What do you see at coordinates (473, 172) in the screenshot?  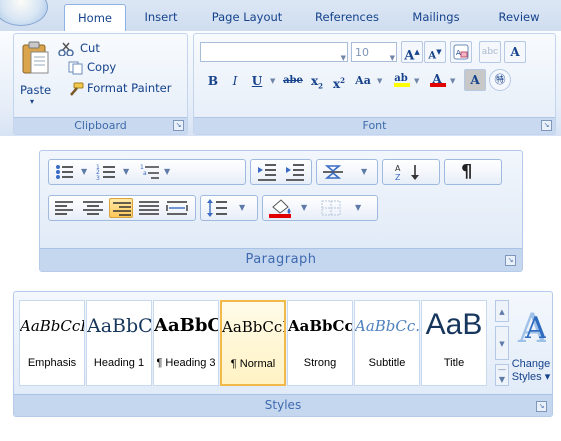 I see `show-hide-group: ¶` at bounding box center [473, 172].